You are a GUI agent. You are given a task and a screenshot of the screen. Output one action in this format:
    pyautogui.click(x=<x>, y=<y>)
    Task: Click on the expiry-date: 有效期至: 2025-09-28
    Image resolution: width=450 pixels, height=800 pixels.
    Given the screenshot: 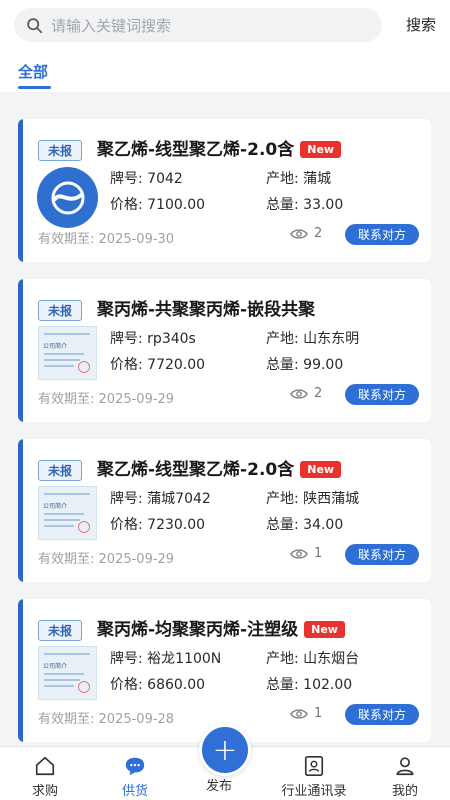 What is the action you would take?
    pyautogui.click(x=106, y=717)
    